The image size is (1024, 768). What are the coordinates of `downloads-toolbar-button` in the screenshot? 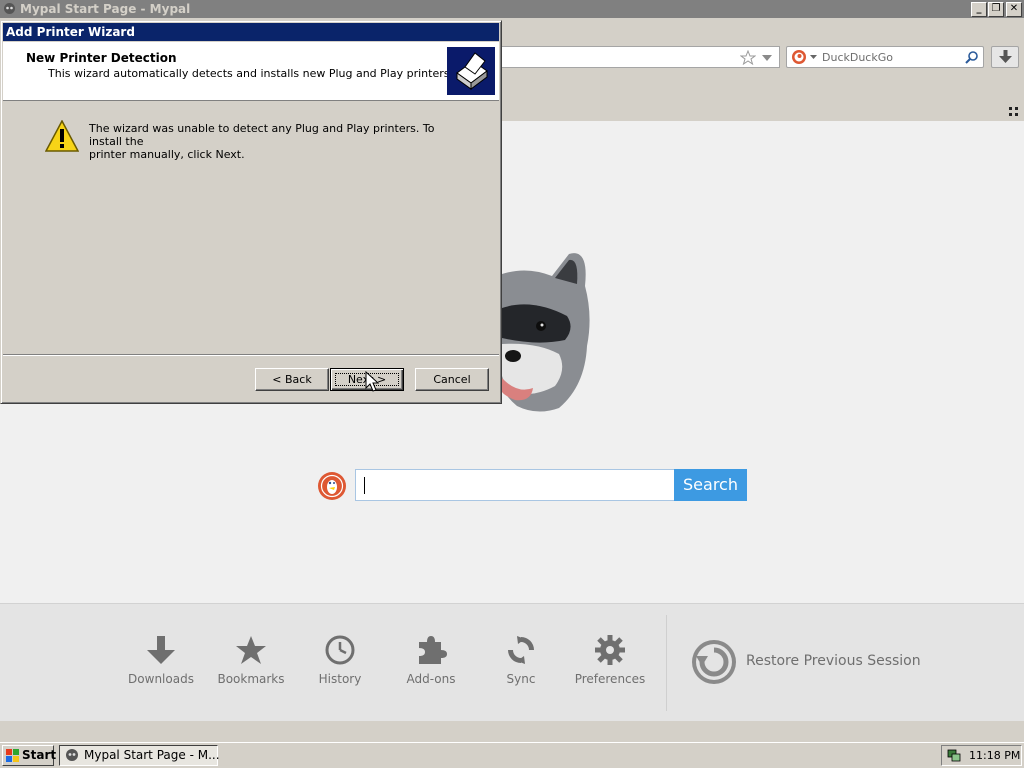 It's located at (1005, 57).